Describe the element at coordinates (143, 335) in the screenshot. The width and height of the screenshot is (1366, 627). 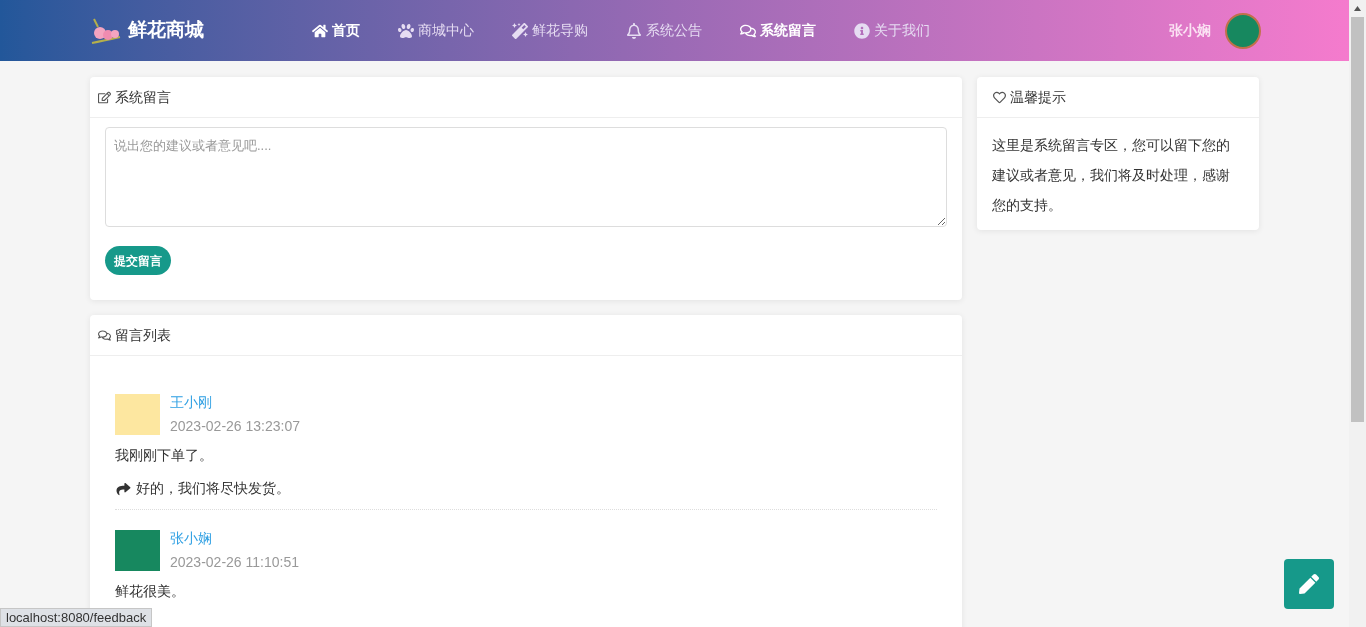
I see `card-title: 留言列表` at that location.